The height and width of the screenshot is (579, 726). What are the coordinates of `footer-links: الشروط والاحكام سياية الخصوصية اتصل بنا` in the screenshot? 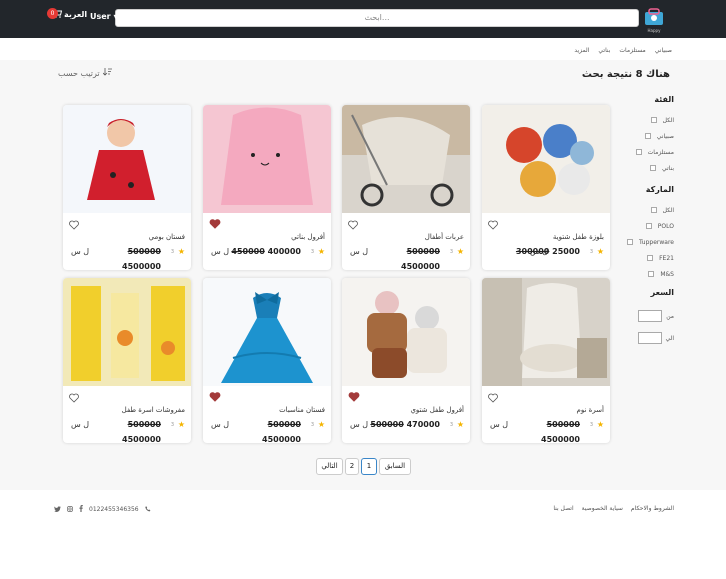 It's located at (613, 508).